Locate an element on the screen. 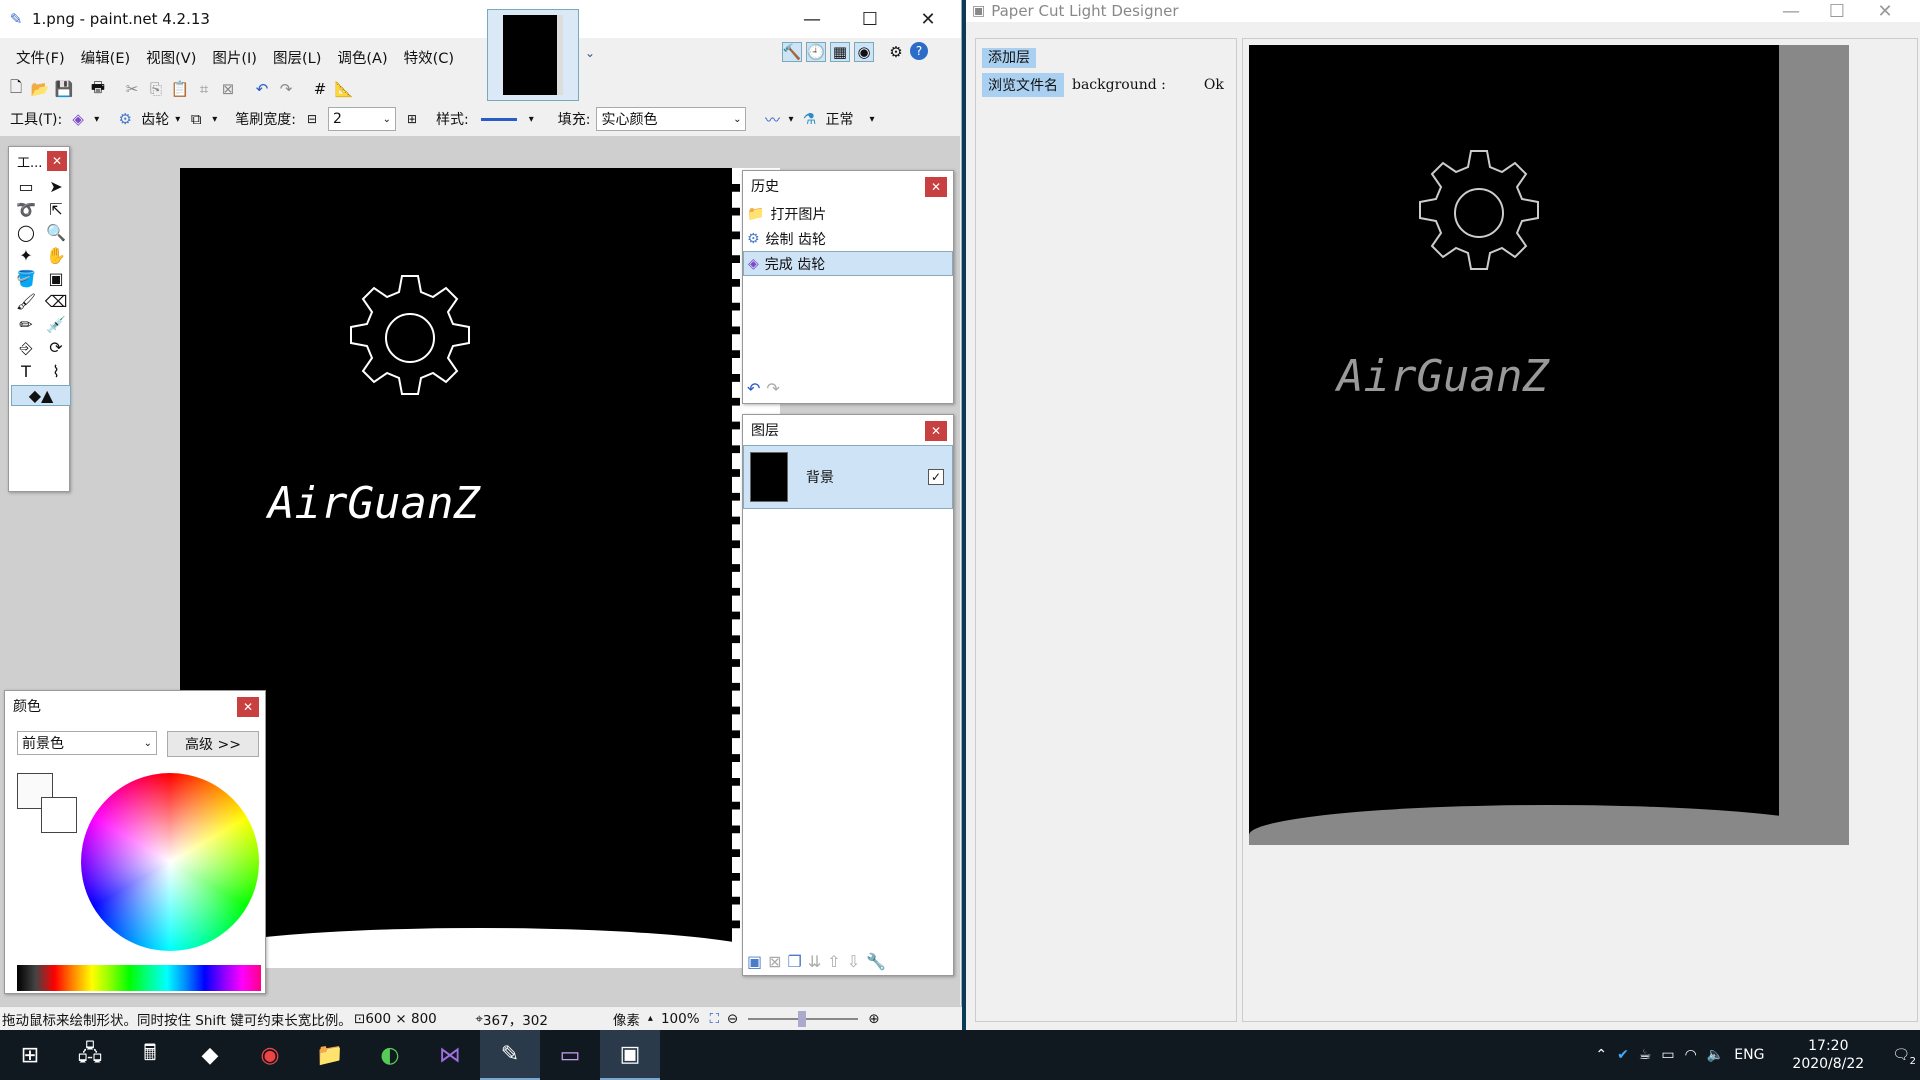 The image size is (1920, 1080). history-item-selected: ◈ 完成 齿轮 is located at coordinates (848, 263).